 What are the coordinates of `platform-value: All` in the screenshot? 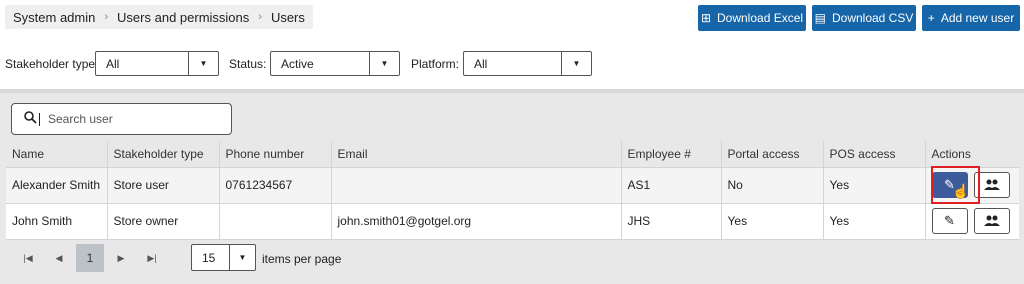 It's located at (481, 63).